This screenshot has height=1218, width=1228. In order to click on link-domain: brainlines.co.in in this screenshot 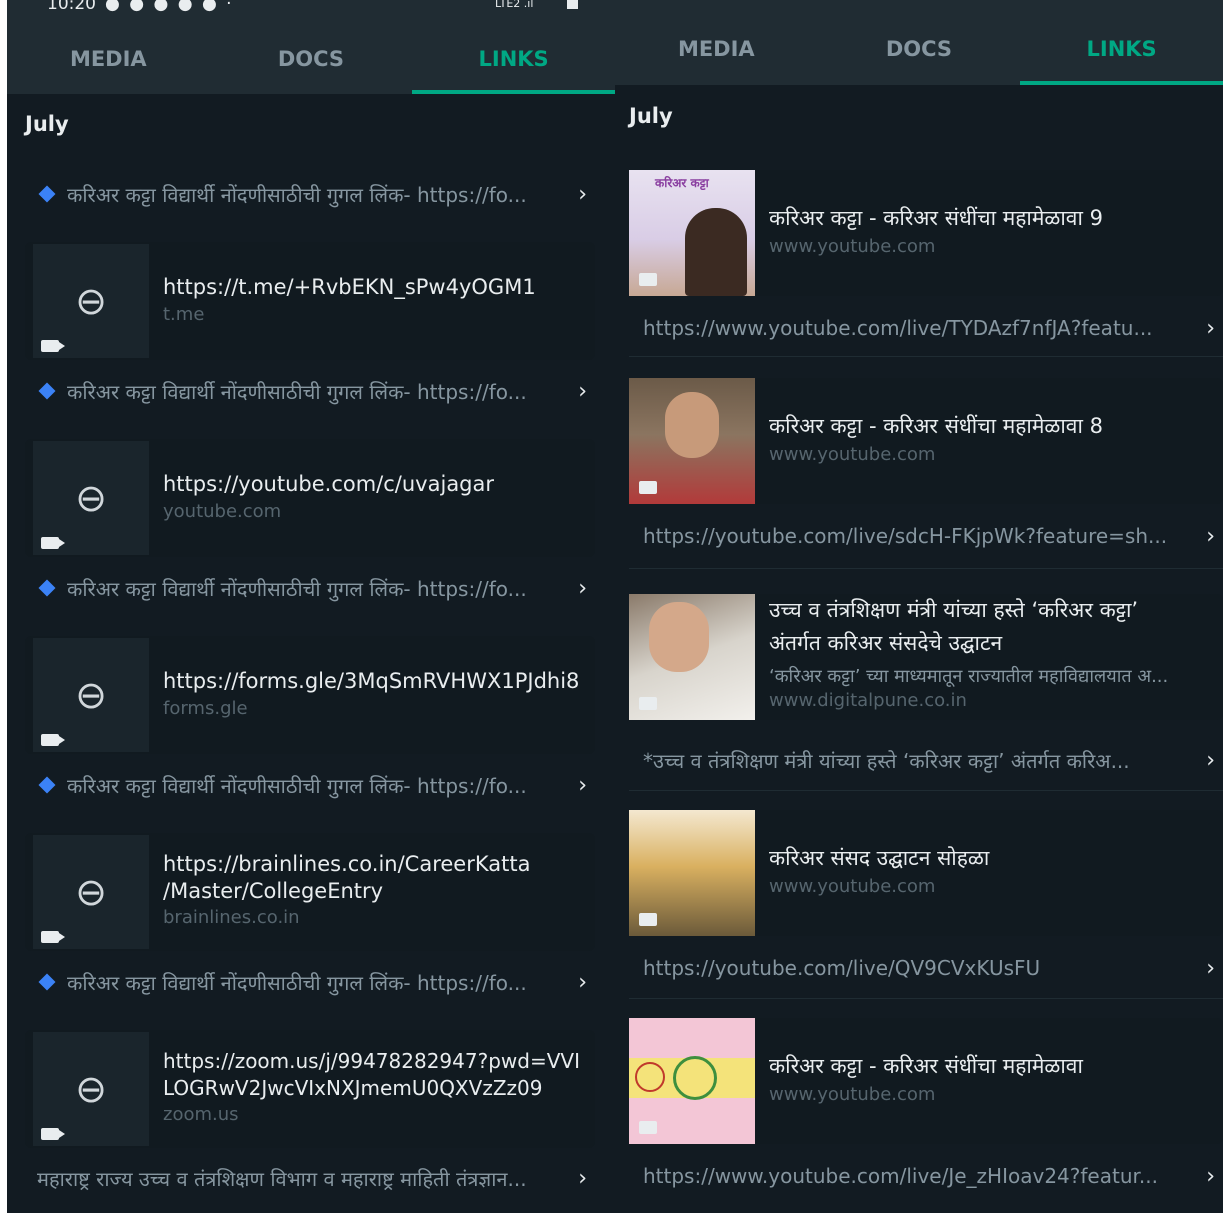, I will do `click(231, 917)`.